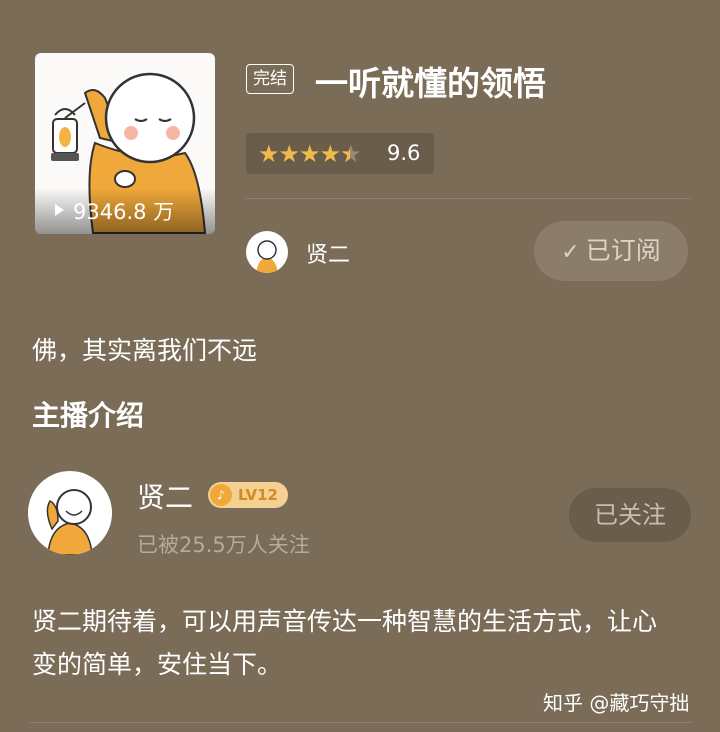 The height and width of the screenshot is (732, 720). Describe the element at coordinates (125, 143) in the screenshot. I see `album-cover: 9346.8 万` at that location.